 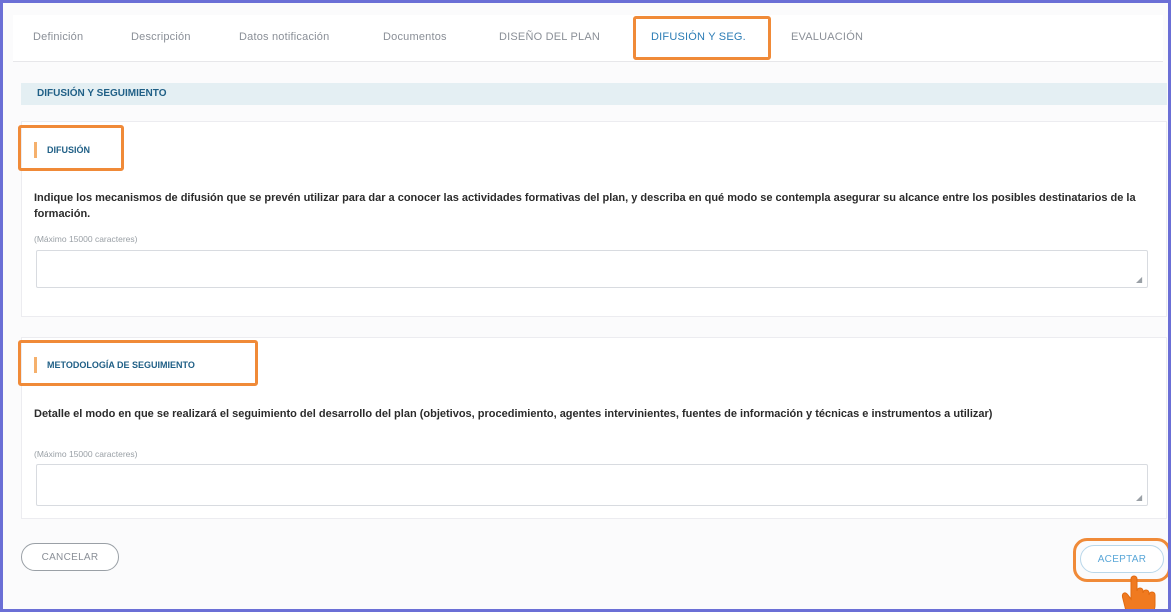 What do you see at coordinates (592, 269) in the screenshot?
I see `difusion-textarea: ◢` at bounding box center [592, 269].